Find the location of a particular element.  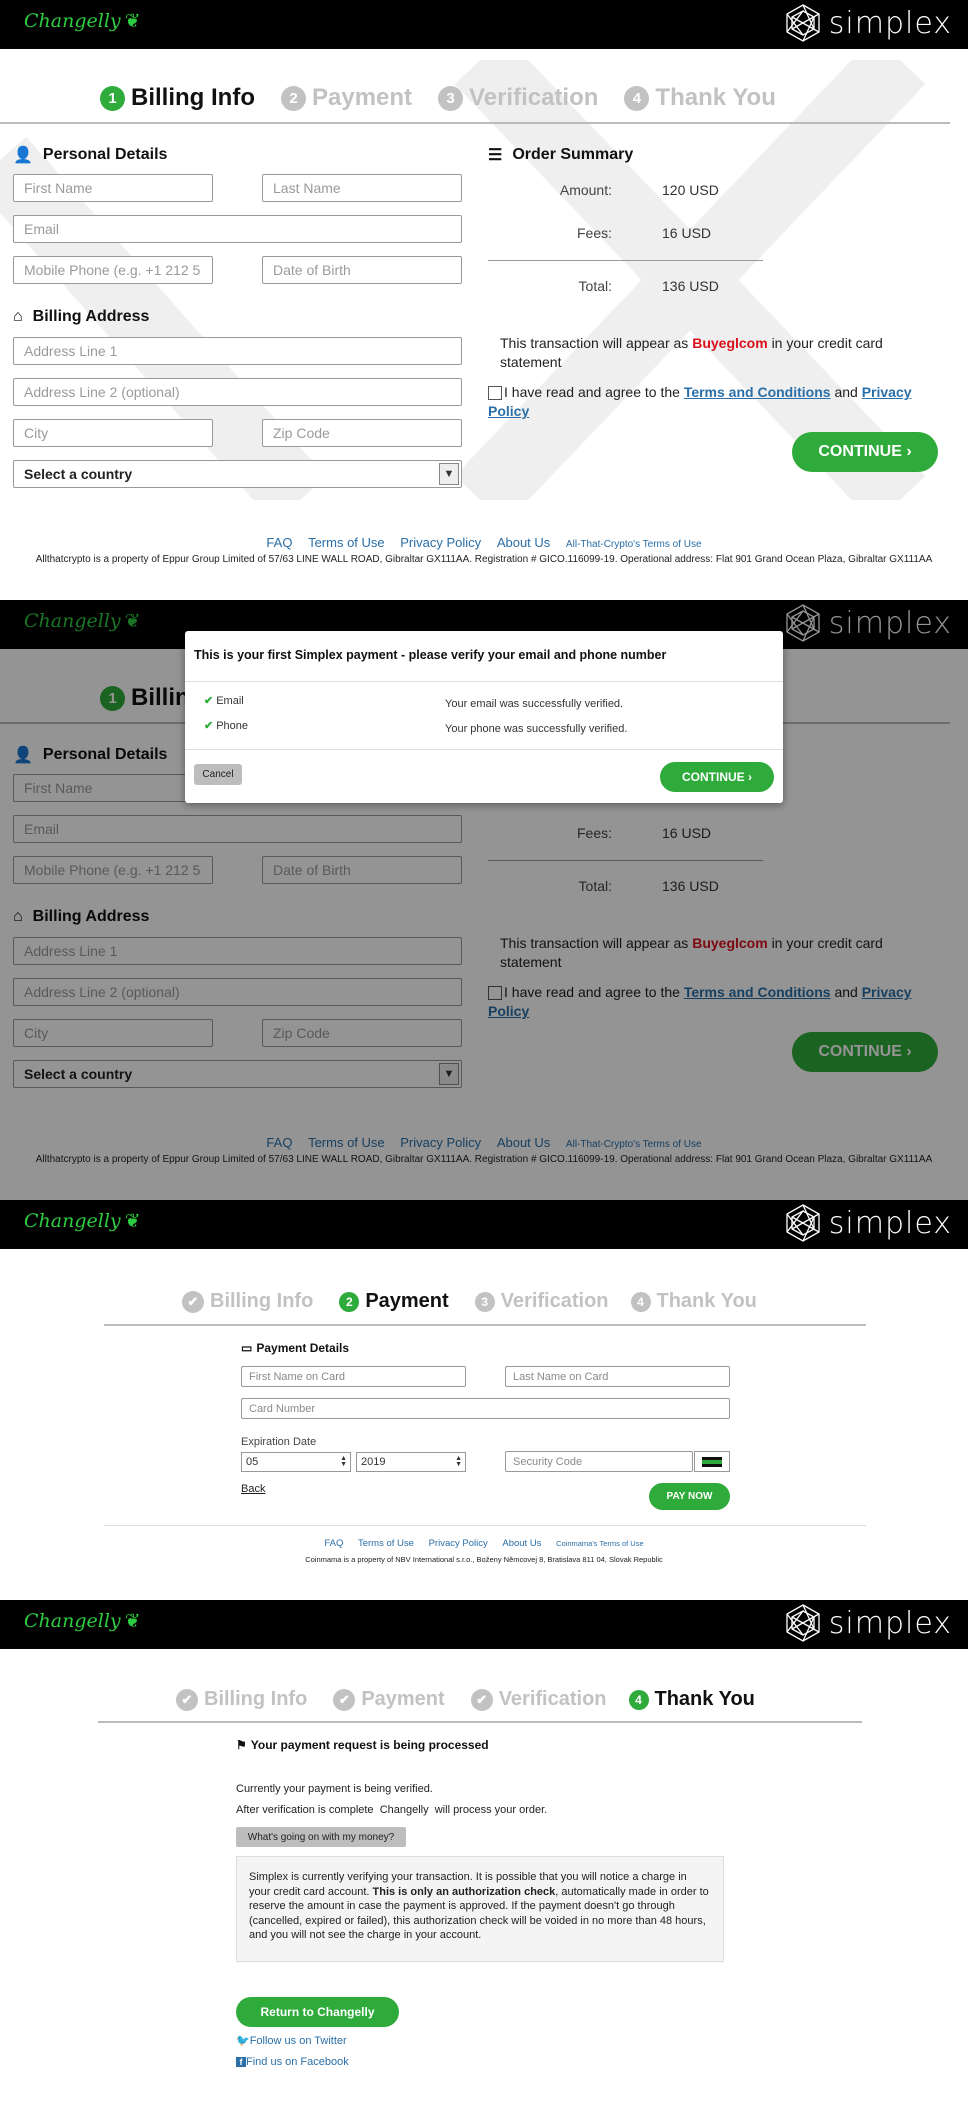

security-code-input: Security Code is located at coordinates (599, 1461).